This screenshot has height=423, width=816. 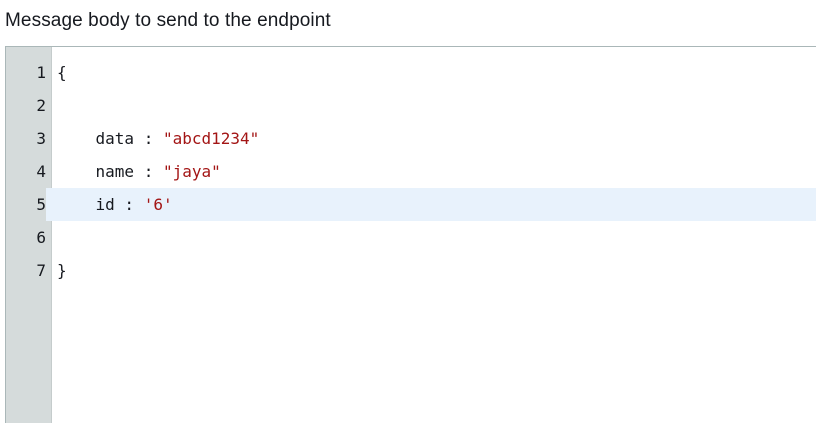 I want to click on line-content: }, so click(x=62, y=270).